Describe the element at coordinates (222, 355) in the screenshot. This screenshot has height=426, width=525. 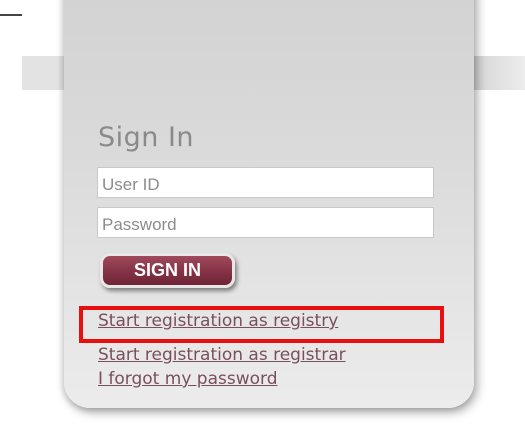
I see `start-registration-registrar-link: Start registration as registrar` at that location.